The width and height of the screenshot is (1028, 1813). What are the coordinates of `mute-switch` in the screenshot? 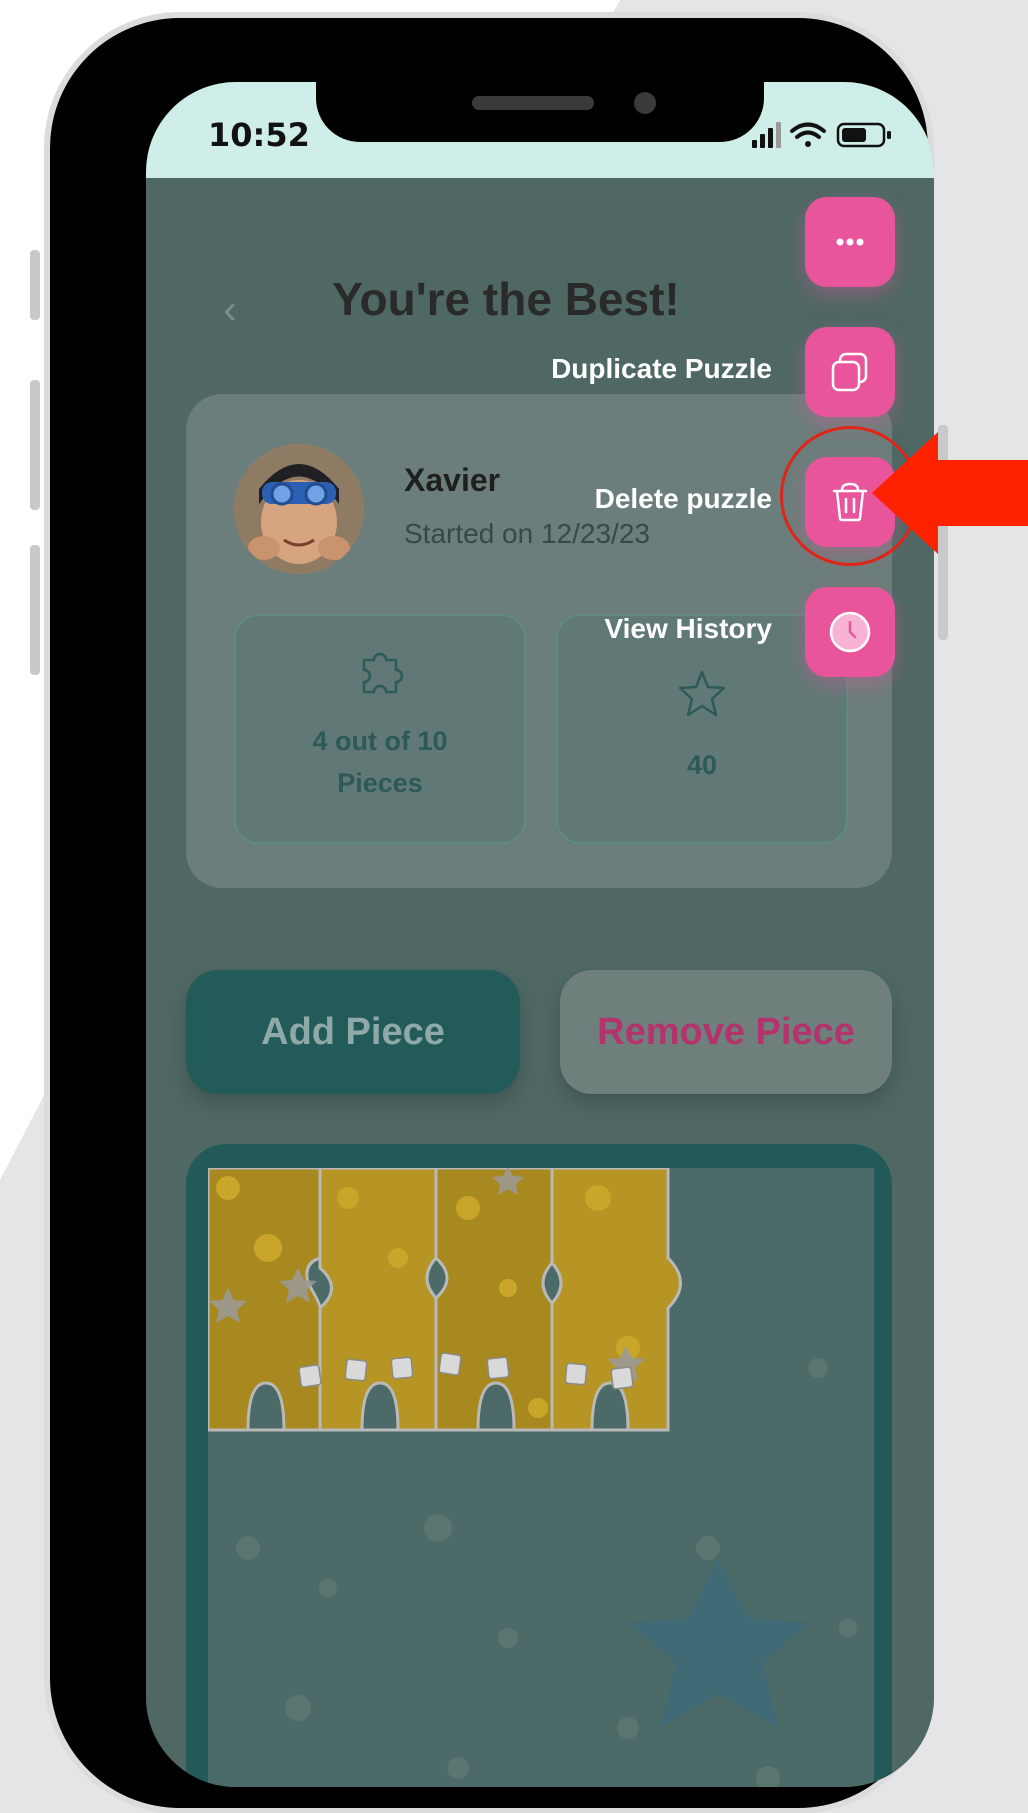 It's located at (35, 285).